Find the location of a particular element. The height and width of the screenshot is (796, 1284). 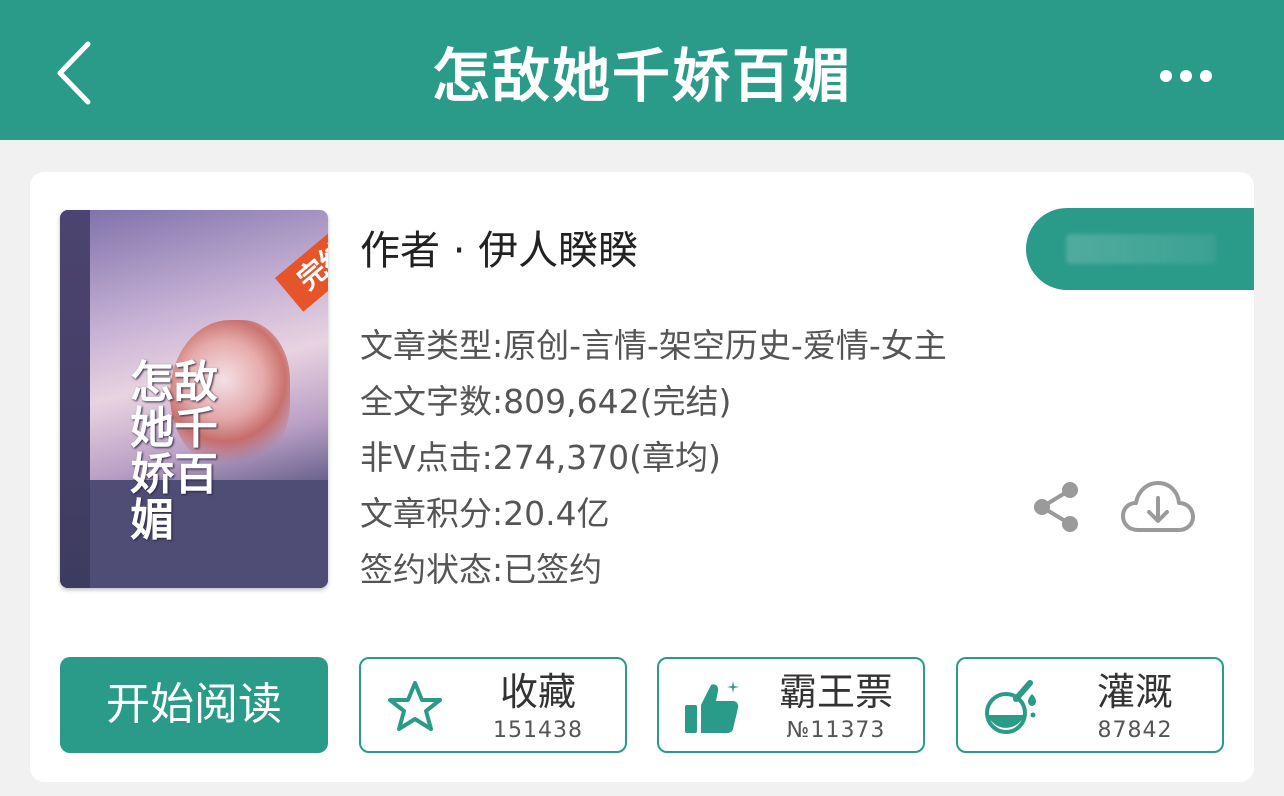

blurred-tag-pill is located at coordinates (1140, 249).